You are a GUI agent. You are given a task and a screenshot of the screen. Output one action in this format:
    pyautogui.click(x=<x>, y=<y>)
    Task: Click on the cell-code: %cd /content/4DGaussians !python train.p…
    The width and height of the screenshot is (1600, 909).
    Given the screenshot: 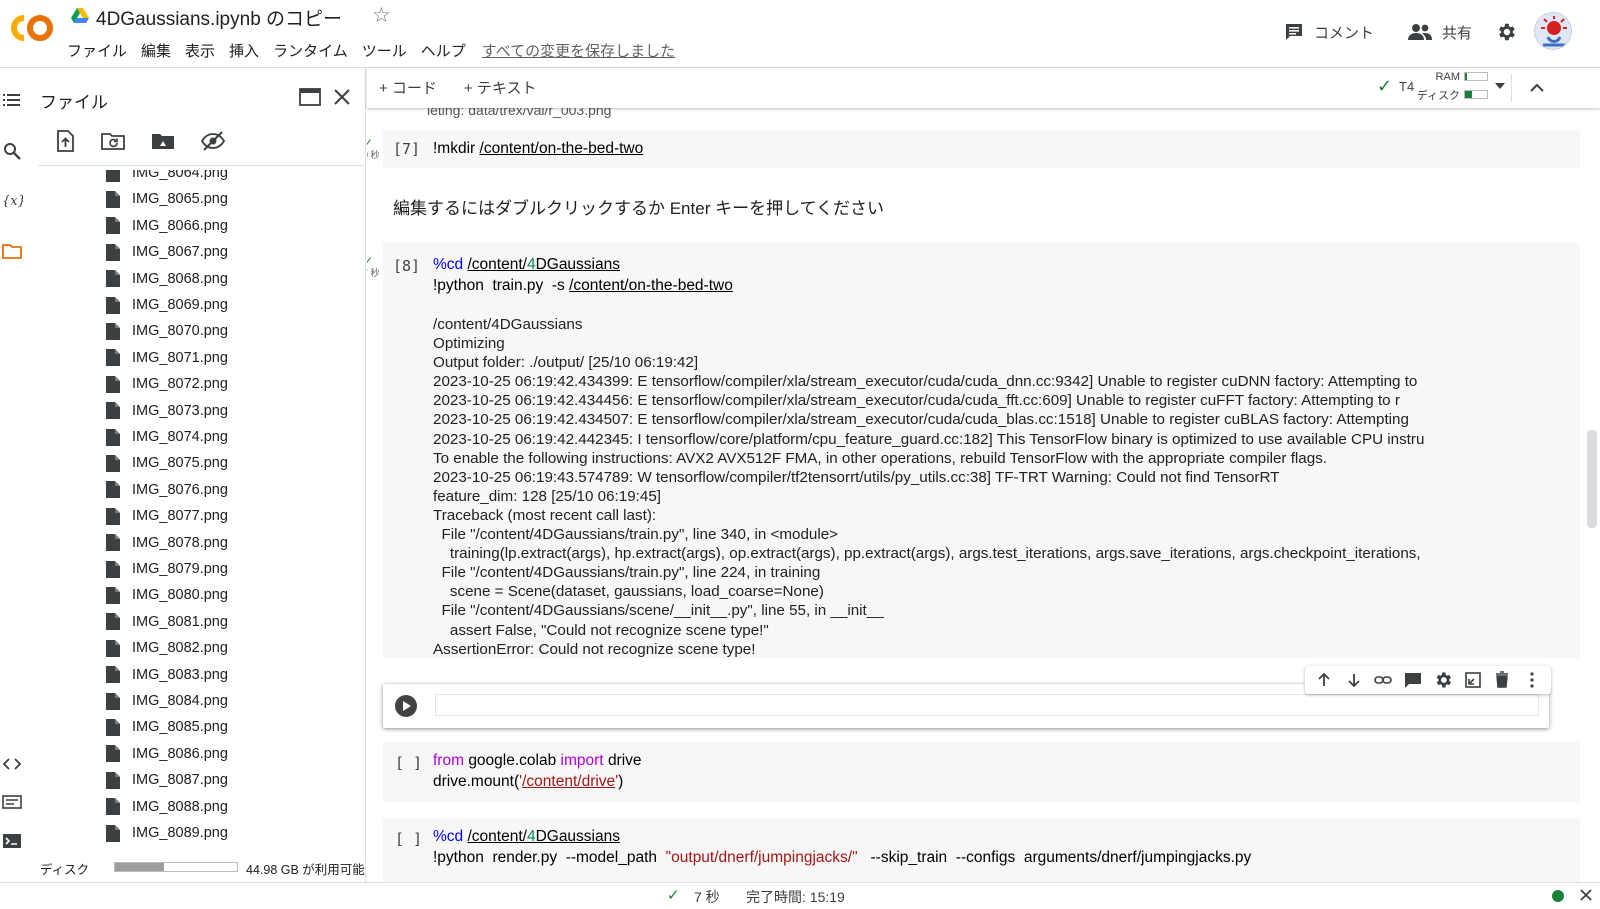 What is the action you would take?
    pyautogui.click(x=583, y=275)
    